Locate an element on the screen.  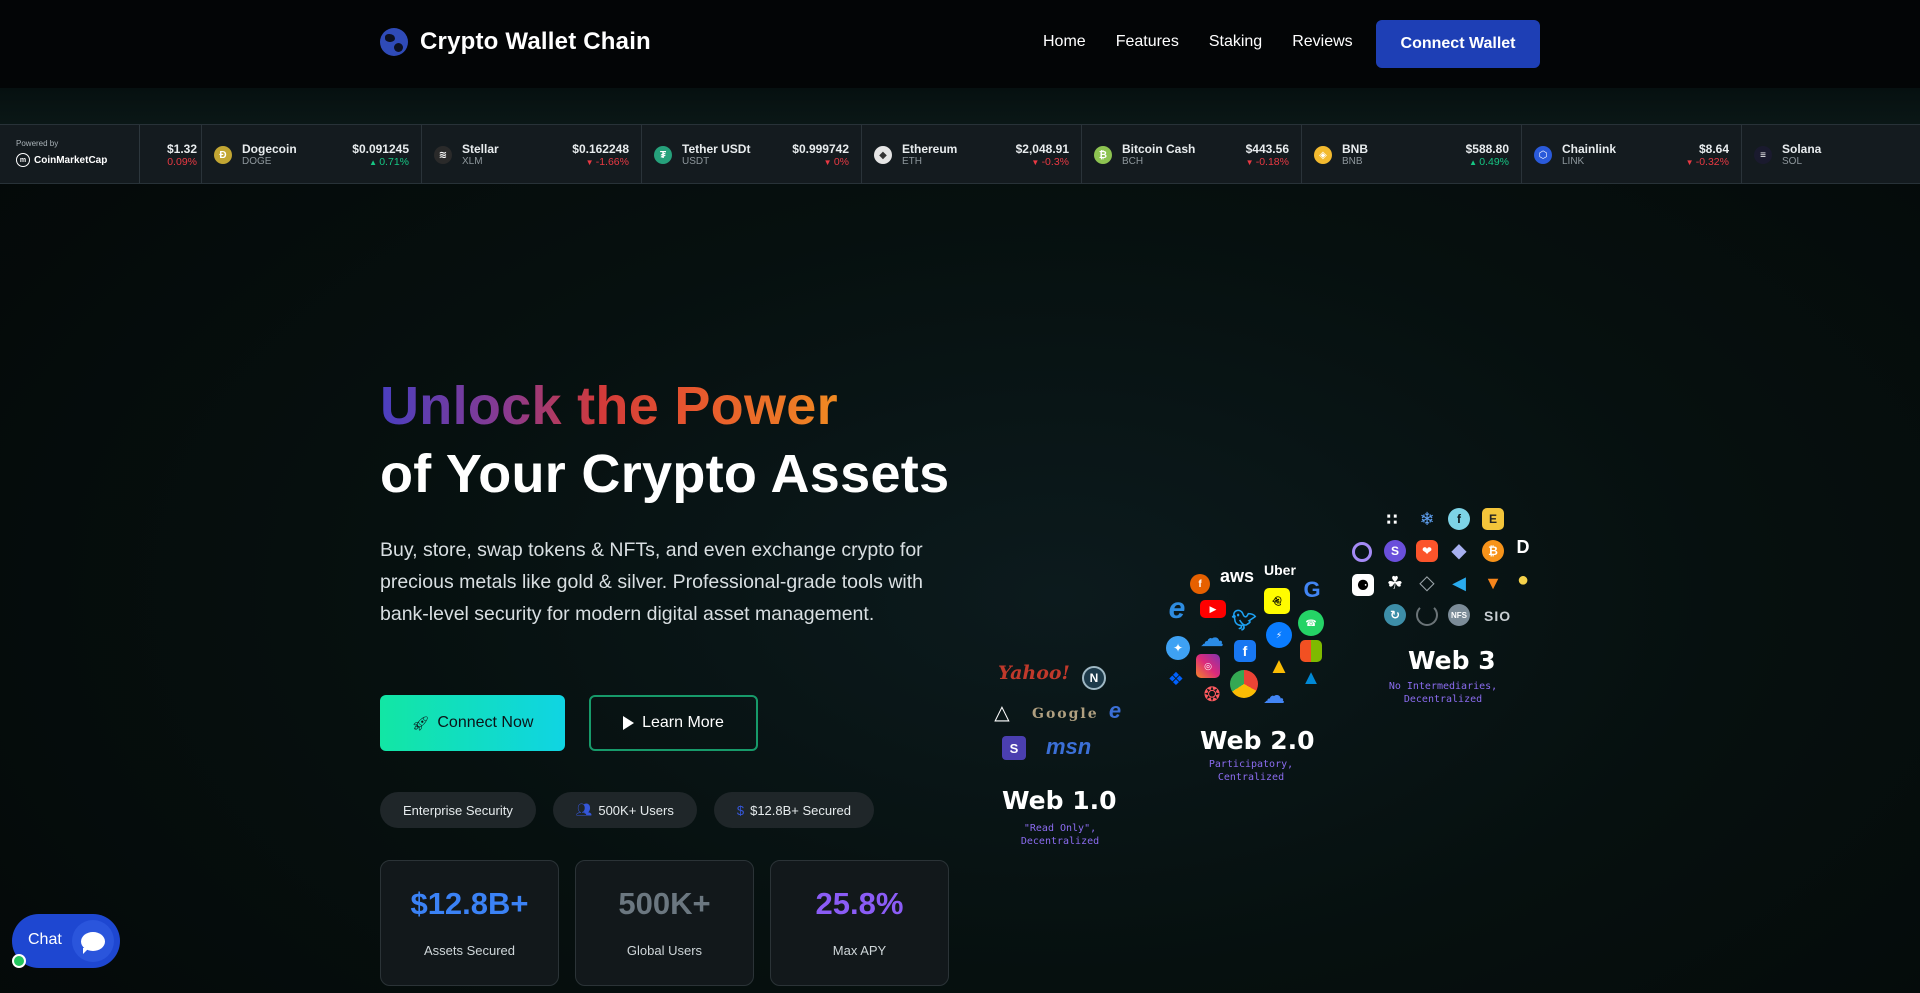
connect-now-label: Connect Now is located at coordinates (485, 722).